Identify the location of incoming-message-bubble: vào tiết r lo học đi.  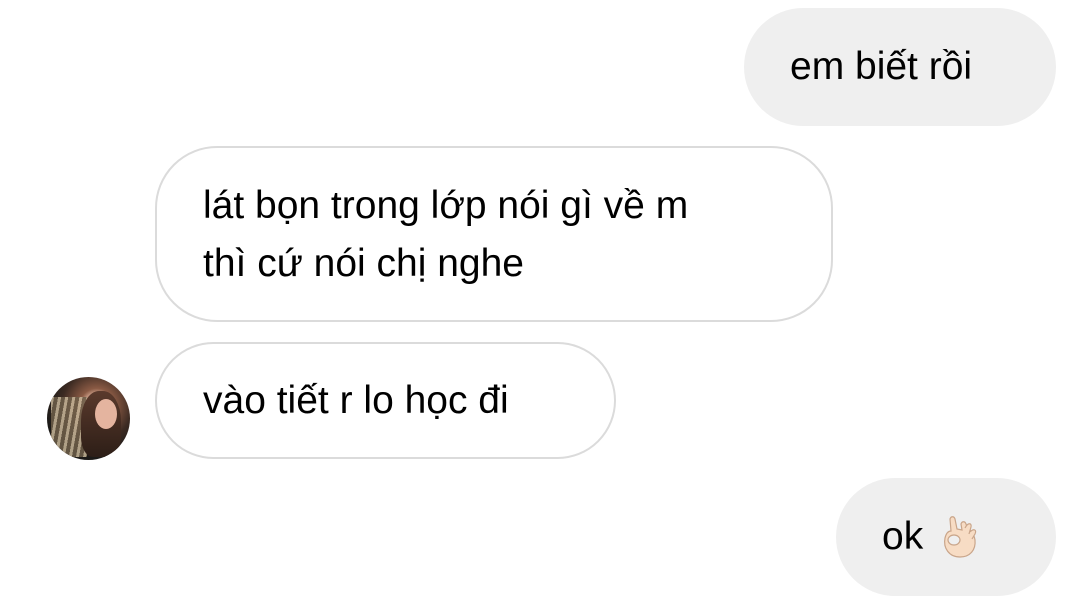
(385, 400).